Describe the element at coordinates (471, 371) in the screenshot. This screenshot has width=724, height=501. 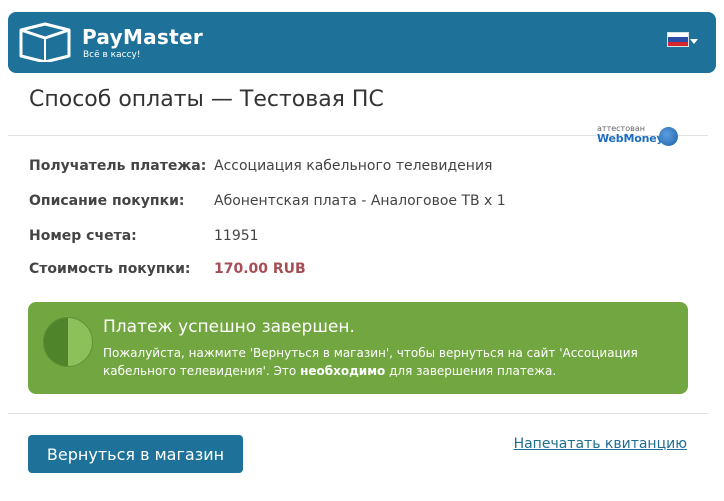
I see `success-text-after: для завершения платежа.` at that location.